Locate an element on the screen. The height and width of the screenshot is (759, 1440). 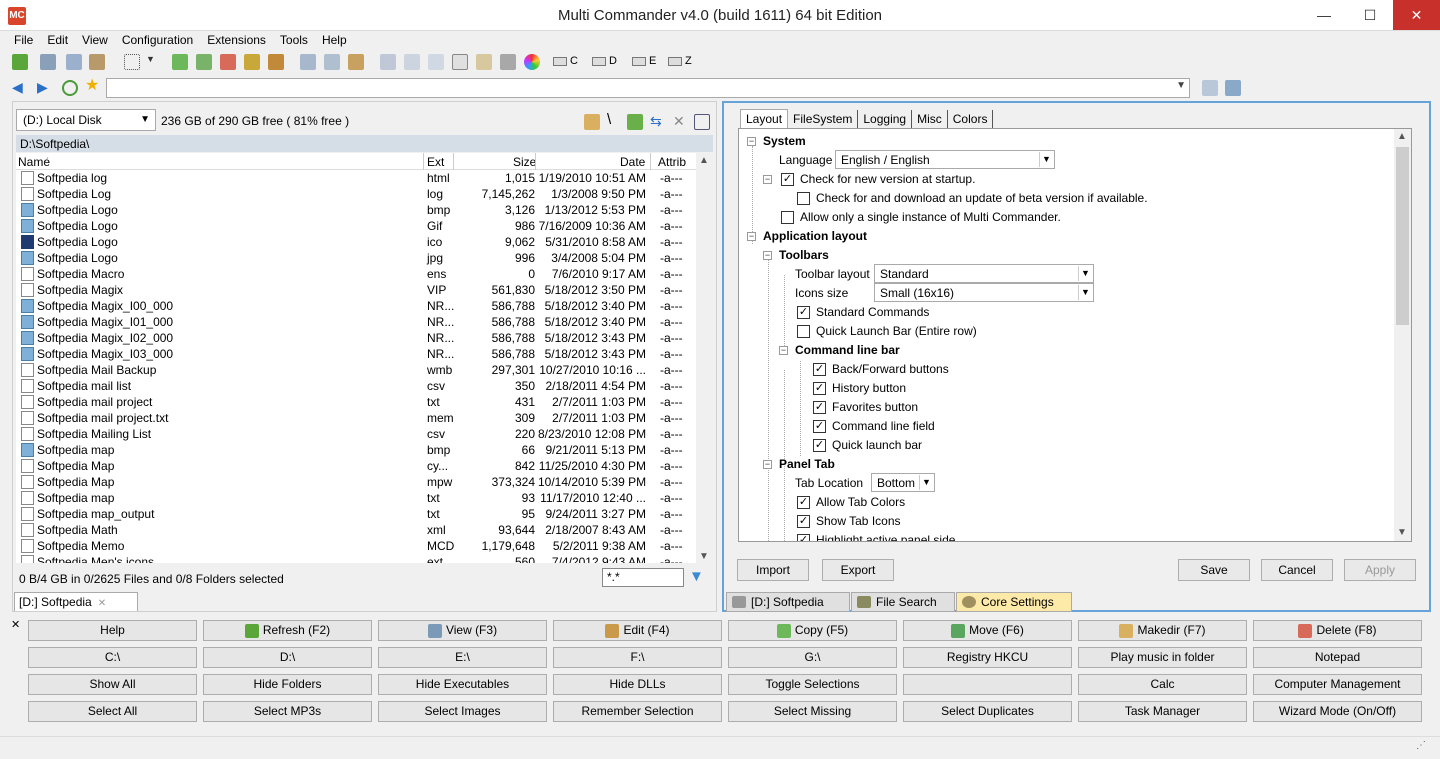
find-folder-icon is located at coordinates (356, 62).